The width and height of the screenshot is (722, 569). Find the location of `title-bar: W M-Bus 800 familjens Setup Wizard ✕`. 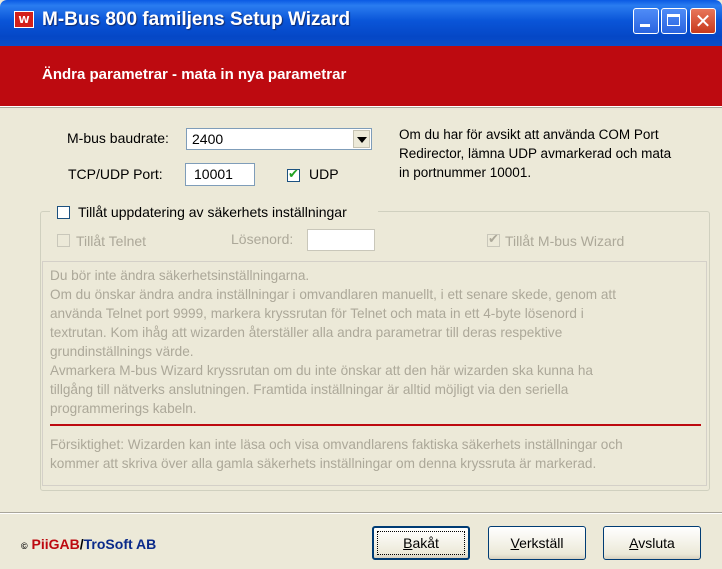

title-bar: W M-Bus 800 familjens Setup Wizard ✕ is located at coordinates (361, 23).